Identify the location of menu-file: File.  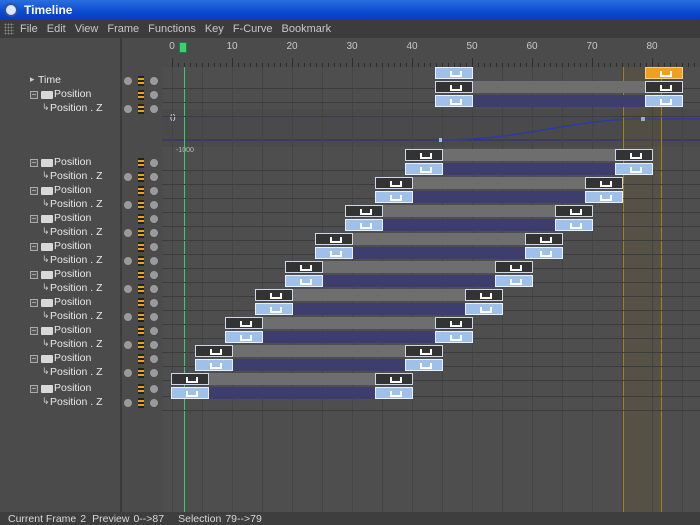
(29, 29).